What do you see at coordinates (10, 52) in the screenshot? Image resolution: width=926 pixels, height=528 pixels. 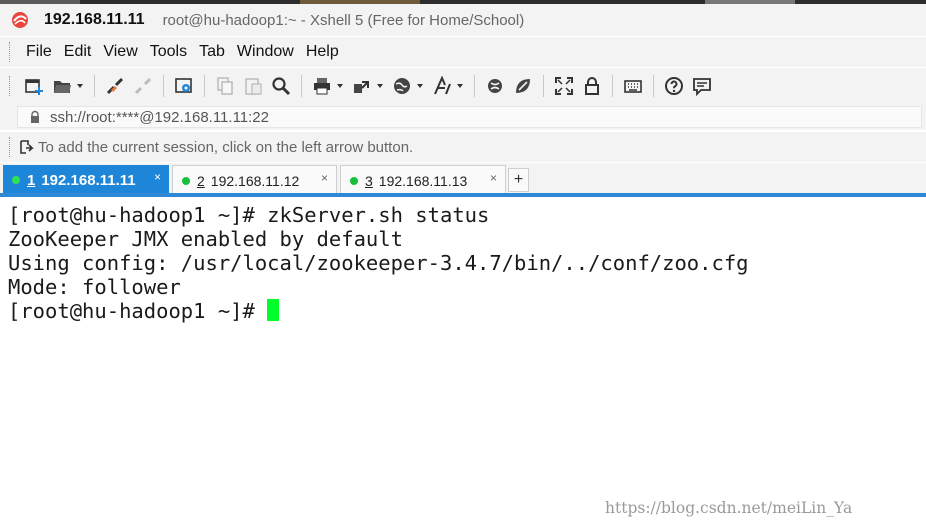 I see `menu-grip` at bounding box center [10, 52].